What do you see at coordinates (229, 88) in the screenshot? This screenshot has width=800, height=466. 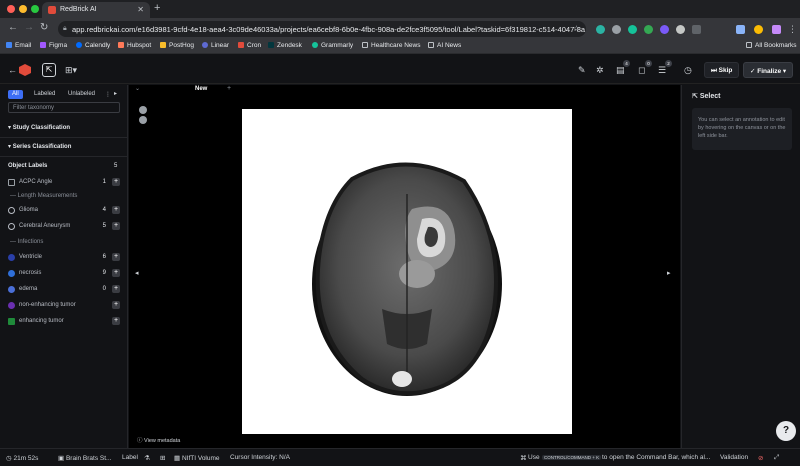 I see `add-view-icon: +` at bounding box center [229, 88].